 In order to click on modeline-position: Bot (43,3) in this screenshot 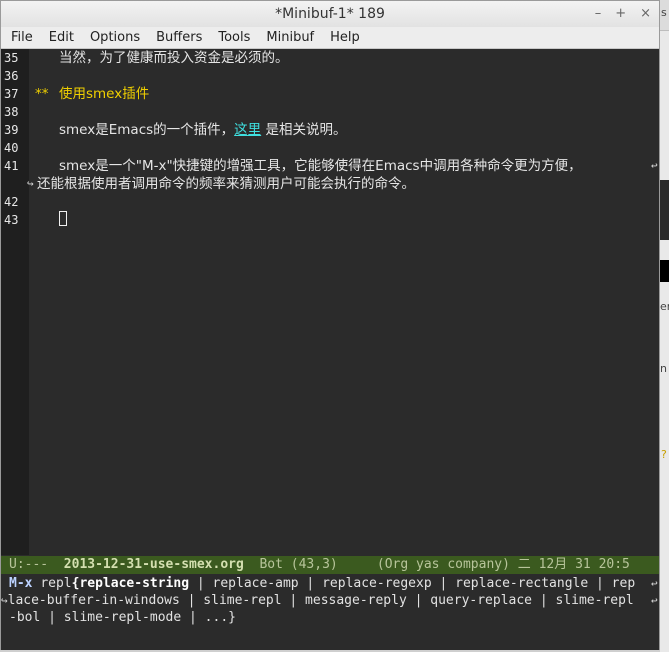, I will do `click(298, 564)`.